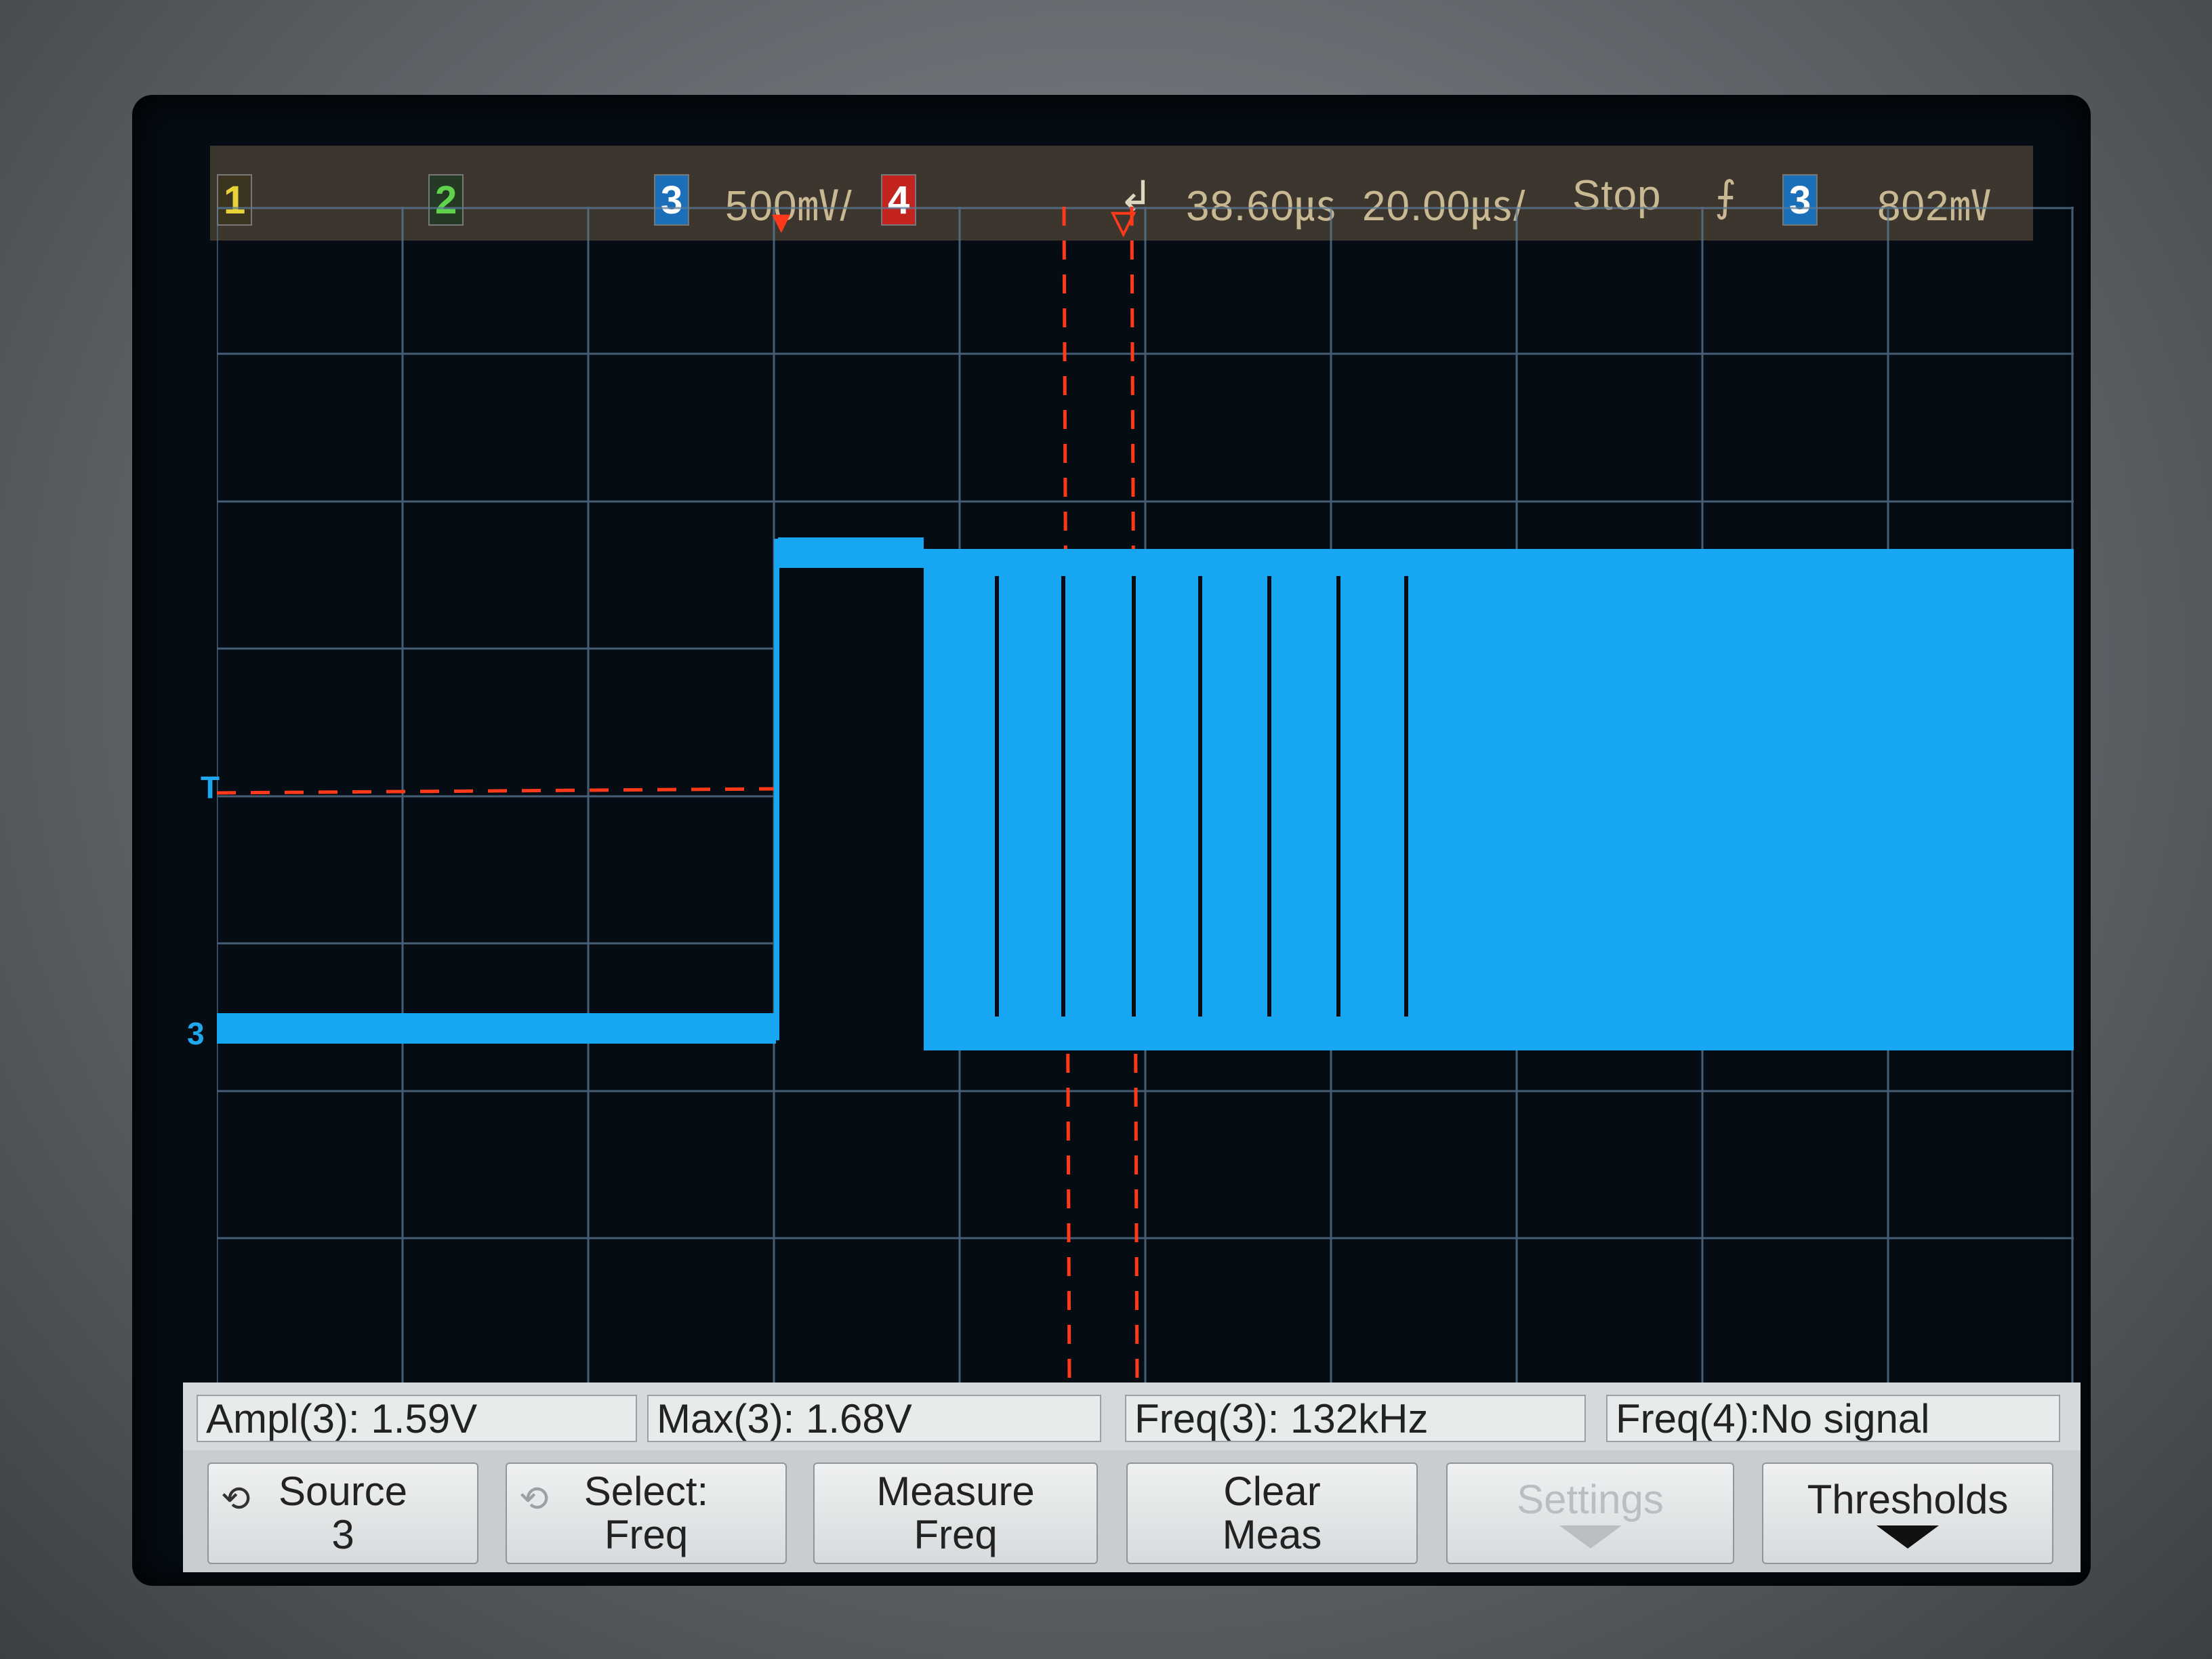 The width and height of the screenshot is (2212, 1659). Describe the element at coordinates (1124, 221) in the screenshot. I see `trigger-position-icon: ▽` at that location.